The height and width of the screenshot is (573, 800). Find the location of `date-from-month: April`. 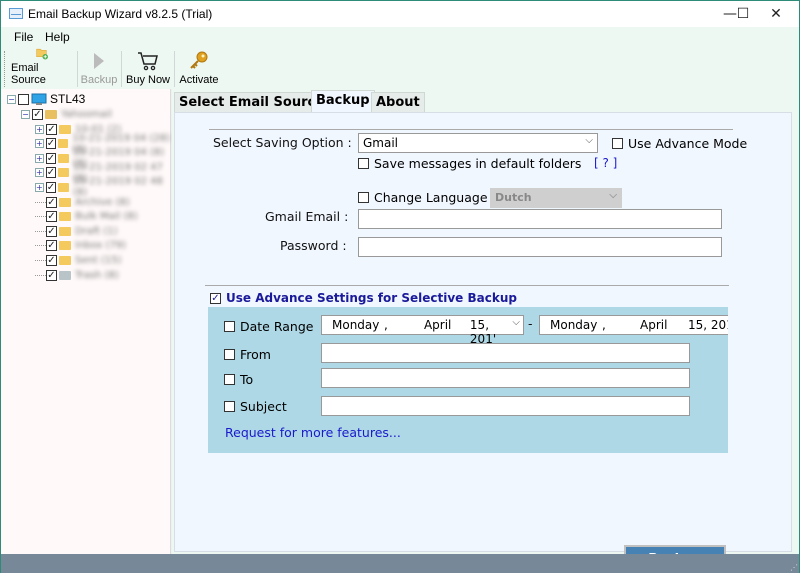

date-from-month: April is located at coordinates (437, 325).